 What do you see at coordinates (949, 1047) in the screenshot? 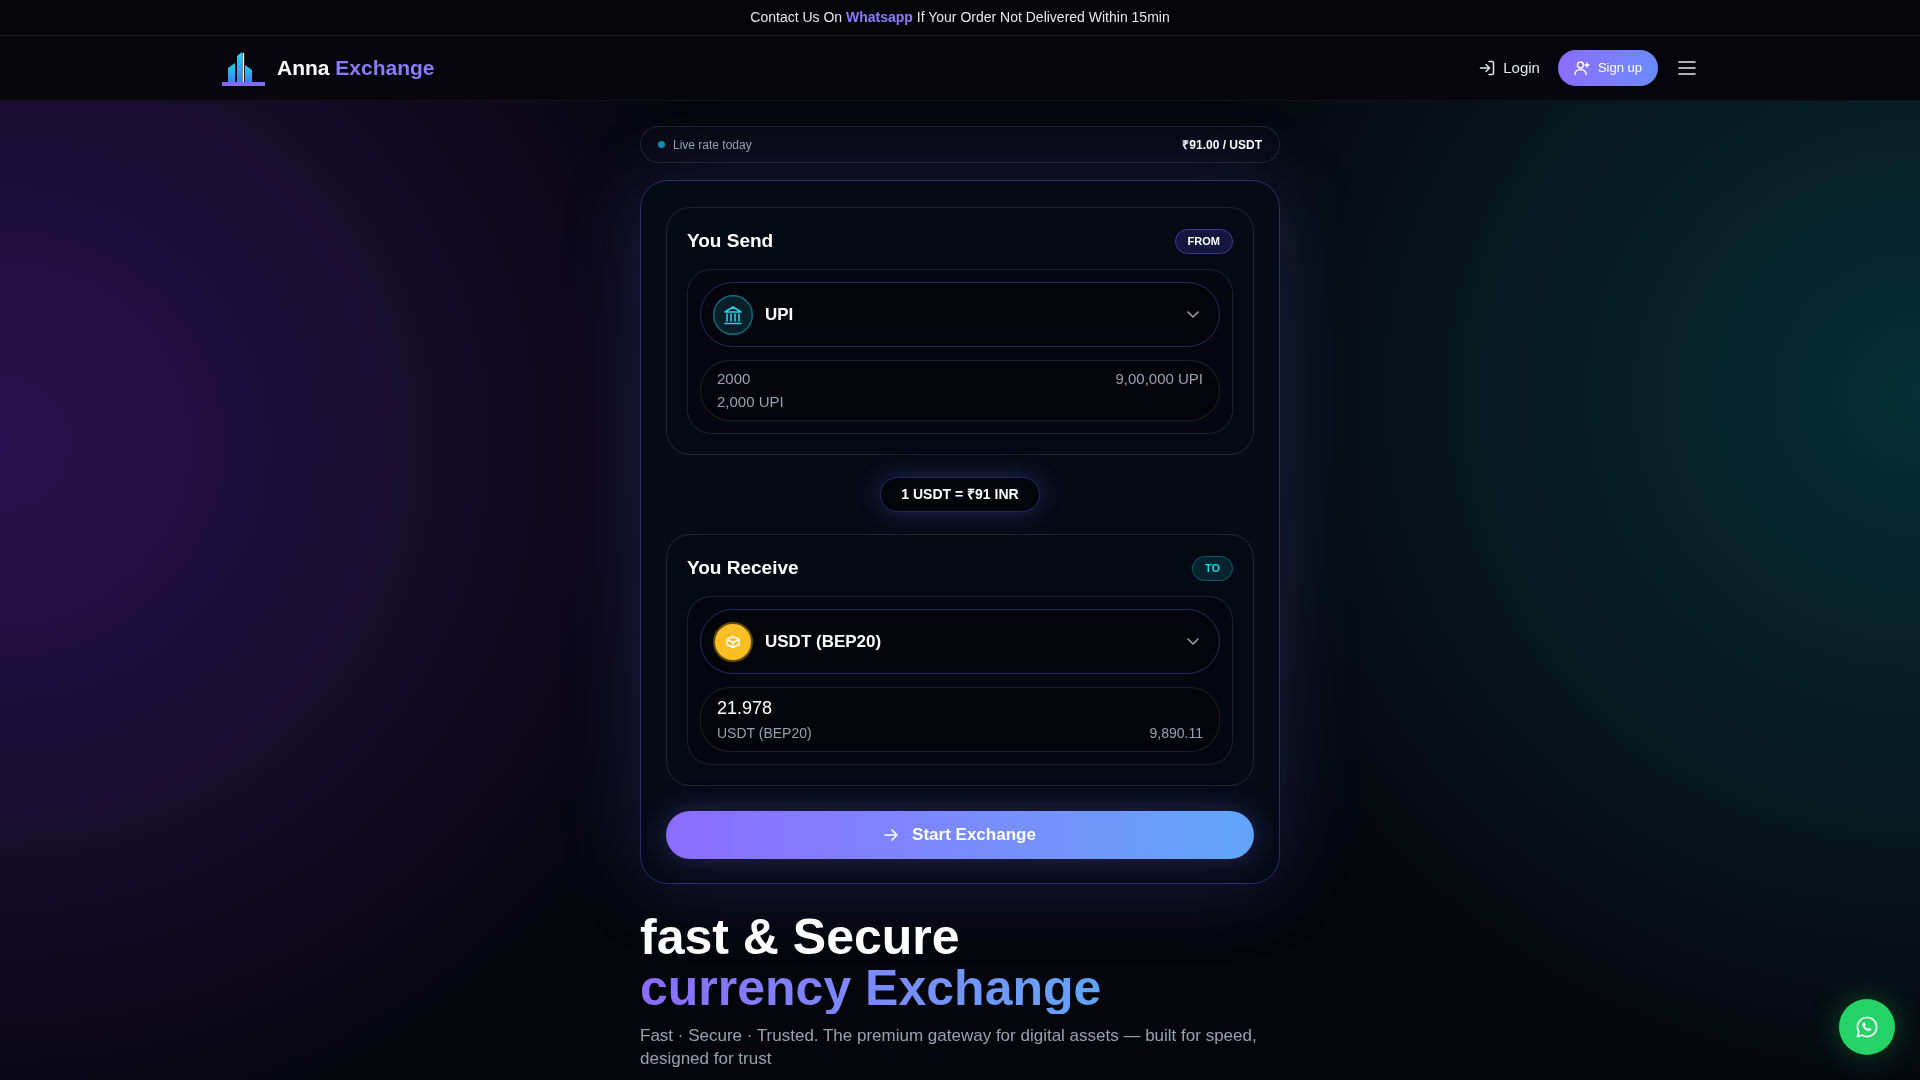
I see `hero-text: Fast · Secure · Trusted. The premium gateway for digital assets — built for speed, designed for trust` at bounding box center [949, 1047].